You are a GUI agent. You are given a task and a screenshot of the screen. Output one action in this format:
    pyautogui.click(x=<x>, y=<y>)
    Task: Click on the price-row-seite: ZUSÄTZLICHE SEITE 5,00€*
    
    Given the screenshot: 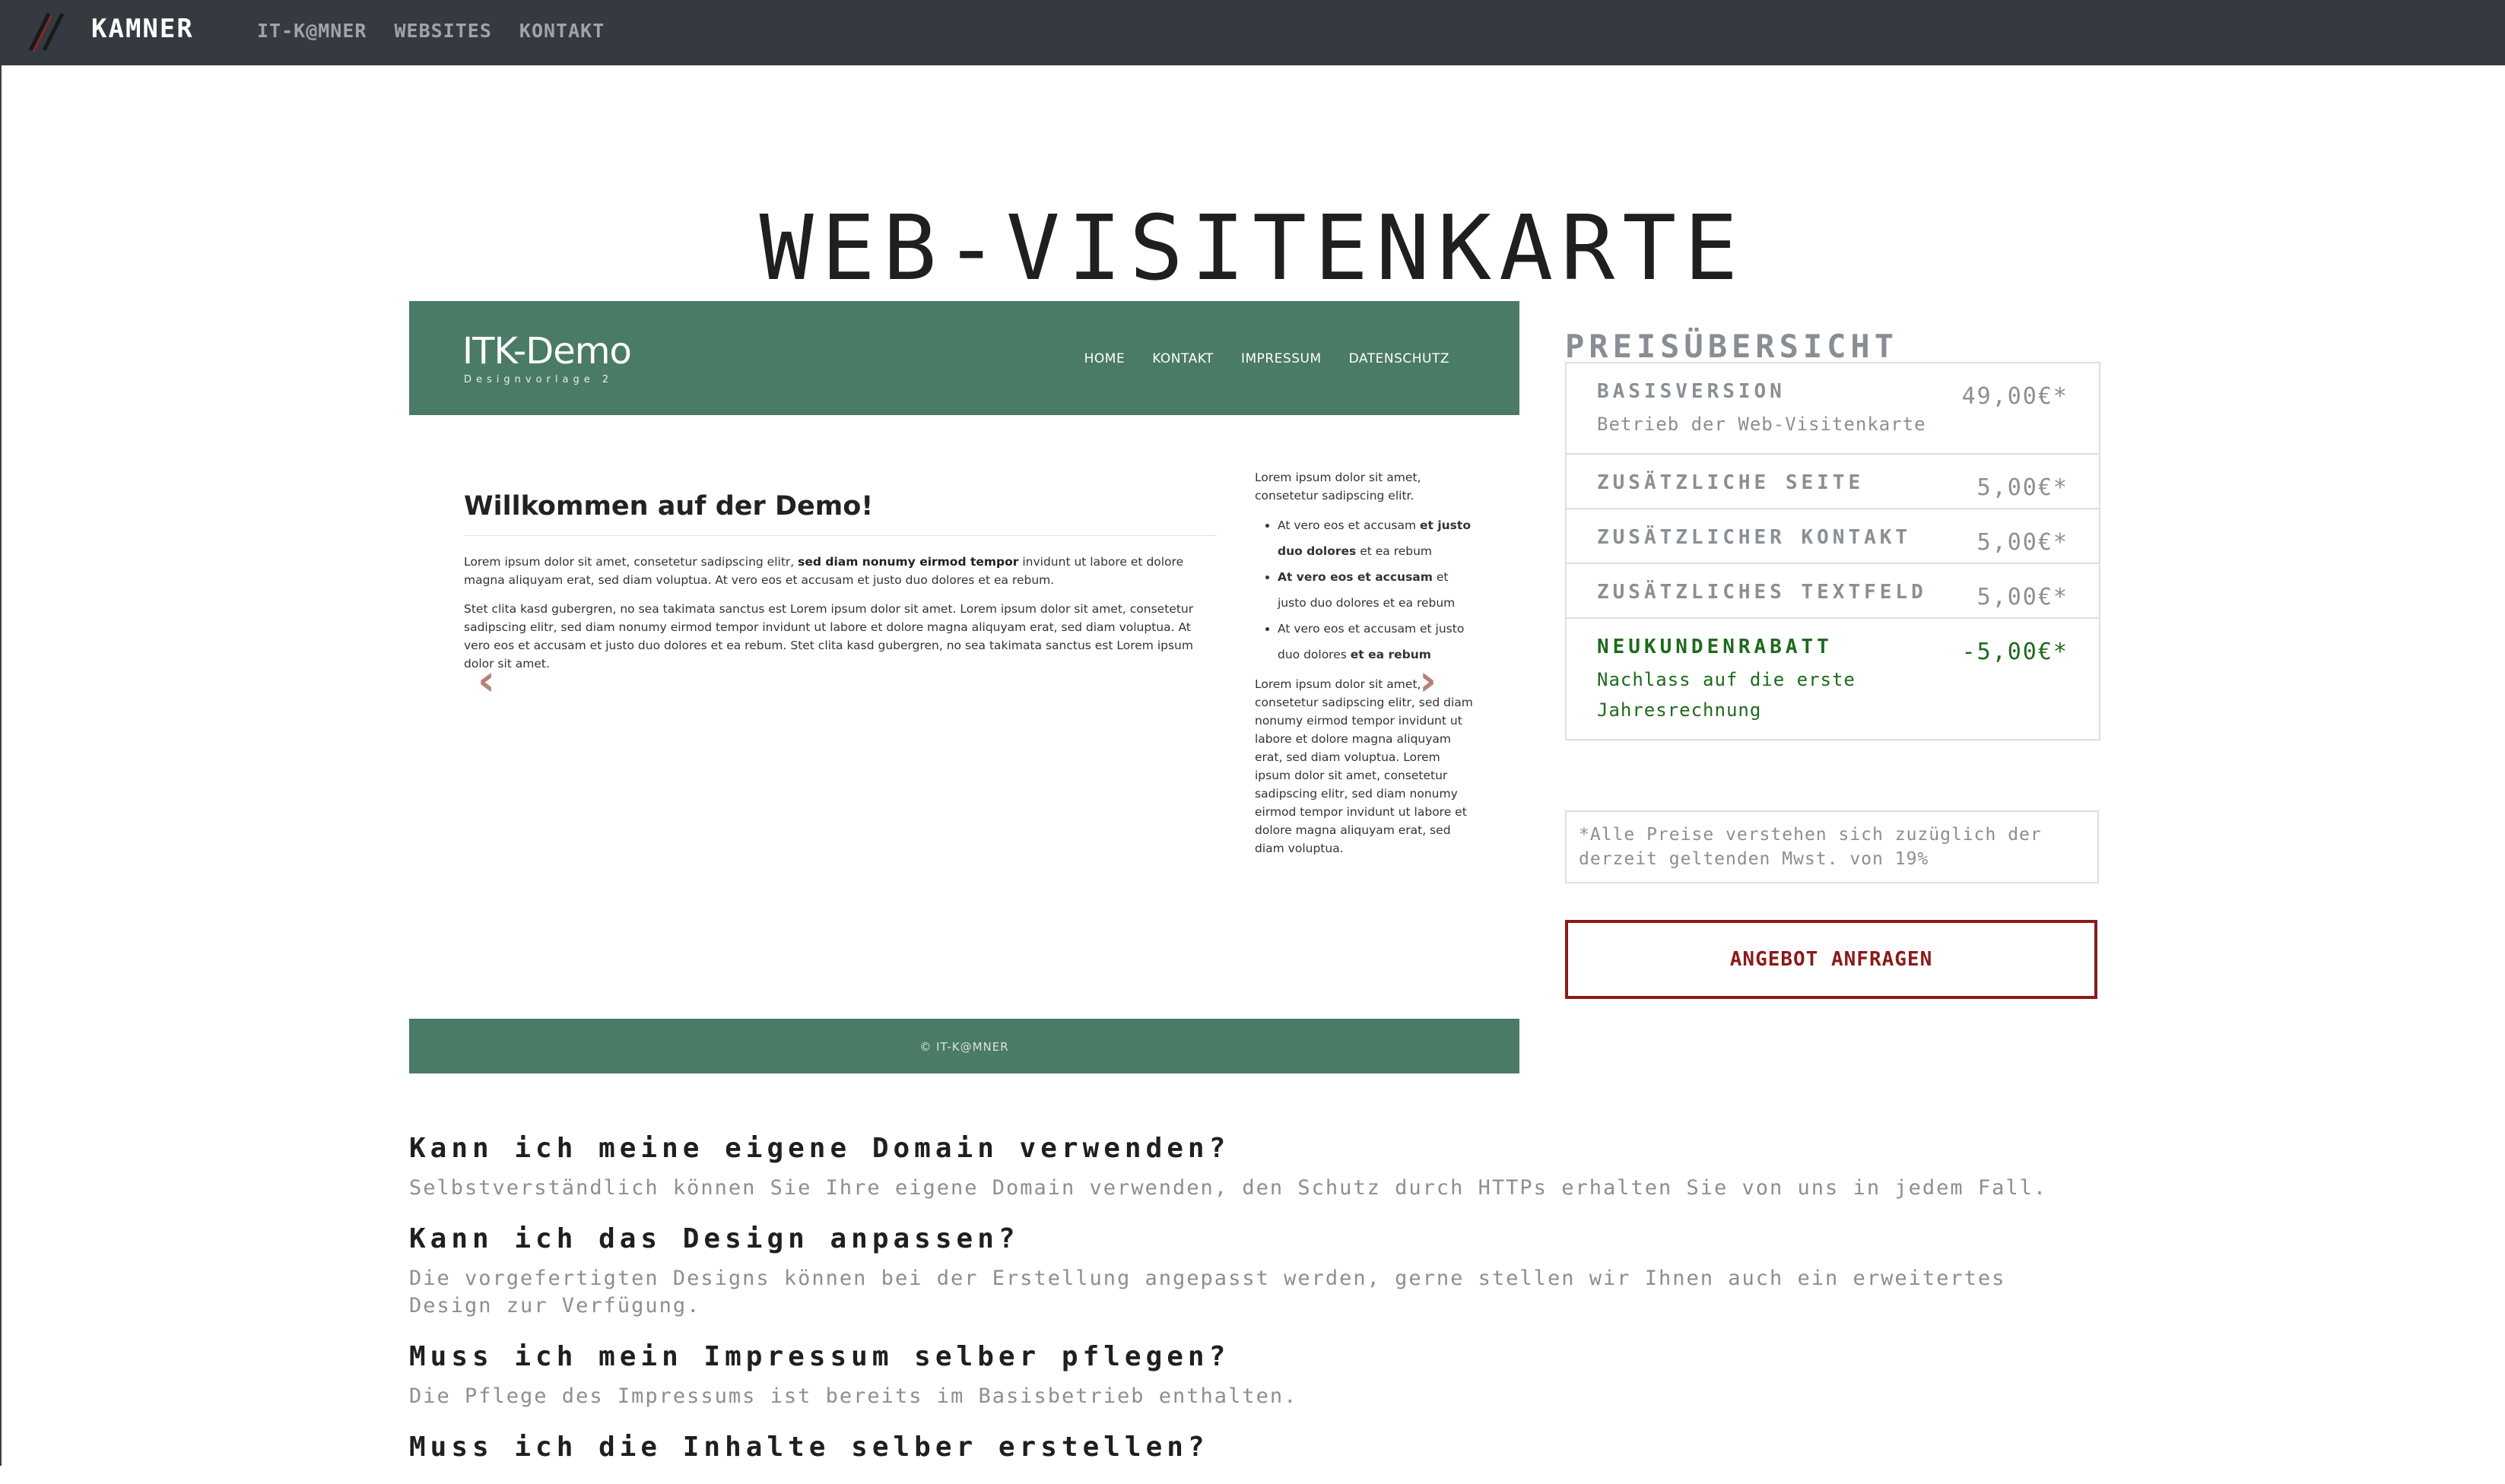 What is the action you would take?
    pyautogui.click(x=1833, y=482)
    